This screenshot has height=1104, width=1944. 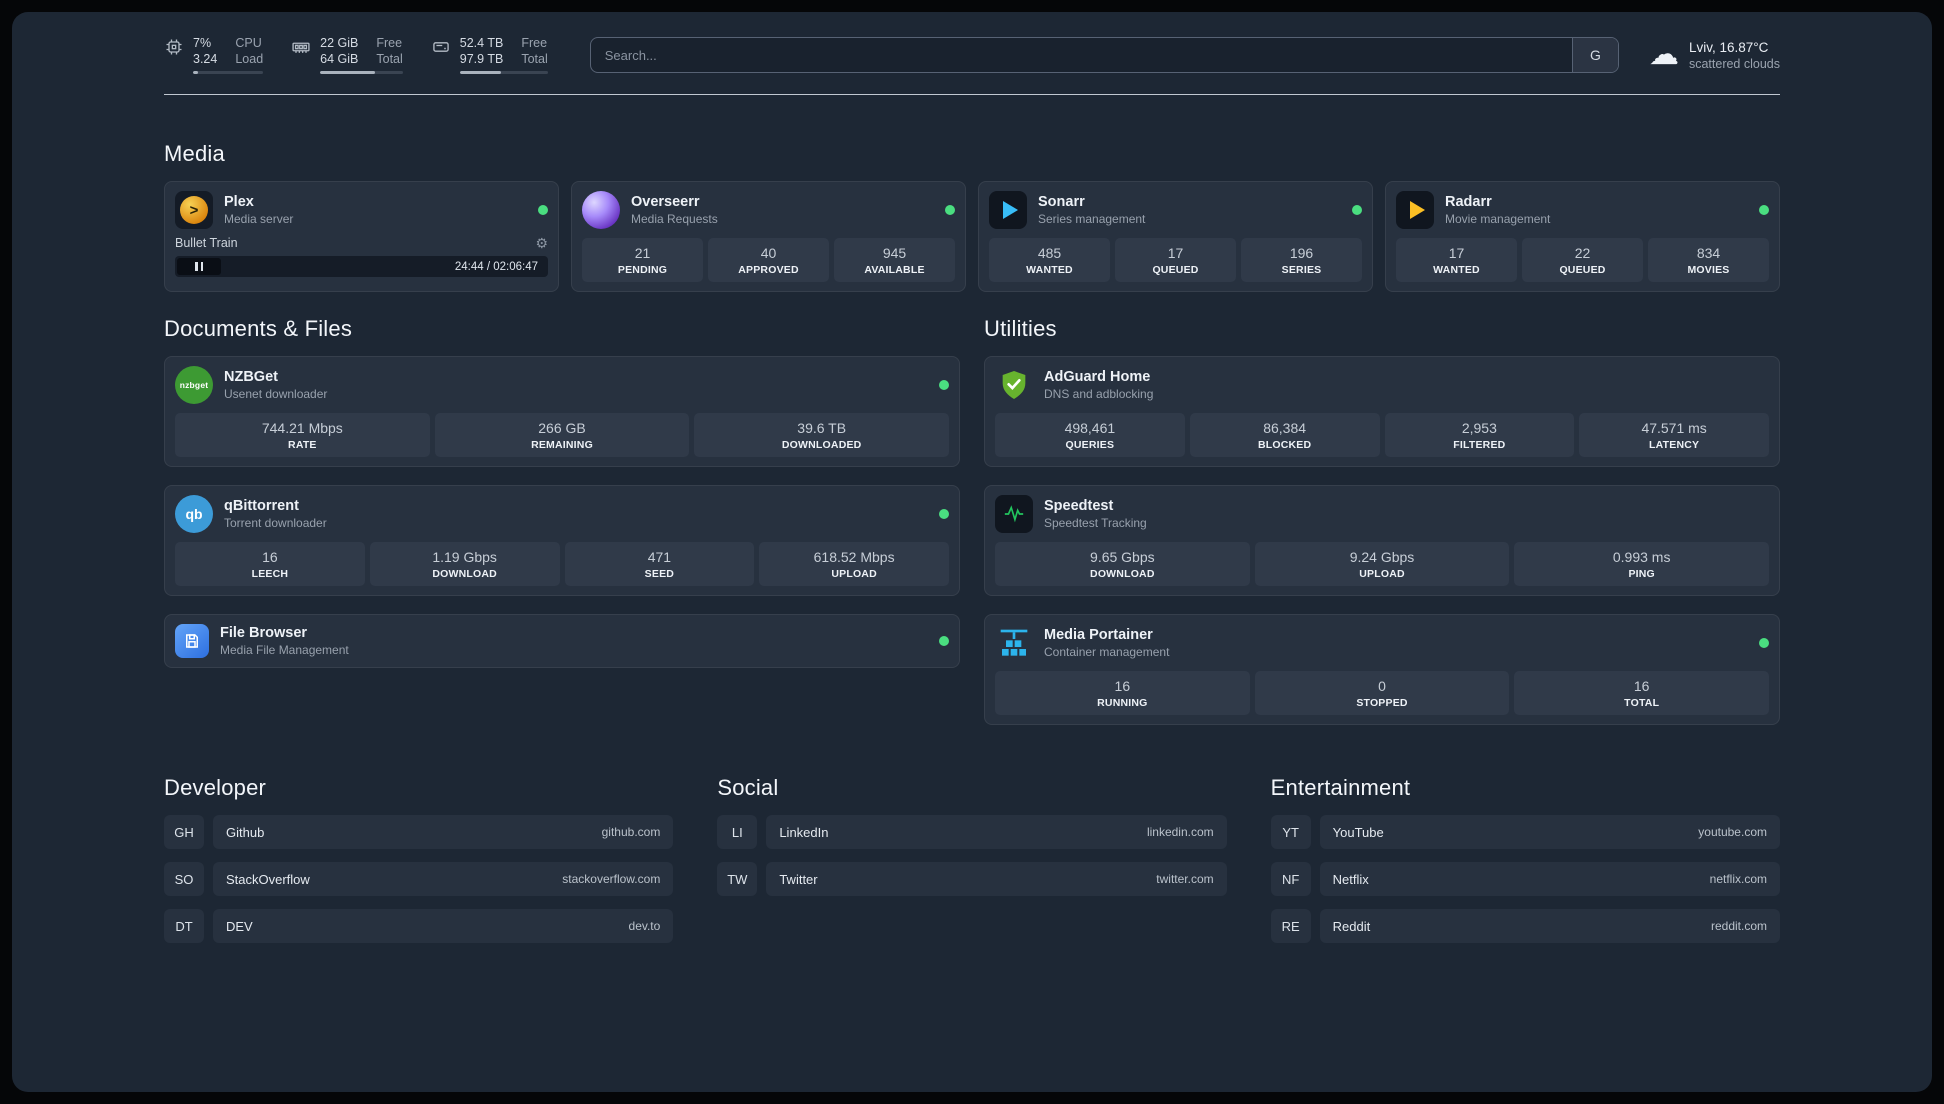 What do you see at coordinates (419, 926) in the screenshot?
I see `bookmark-dev: DT DEV dev.to` at bounding box center [419, 926].